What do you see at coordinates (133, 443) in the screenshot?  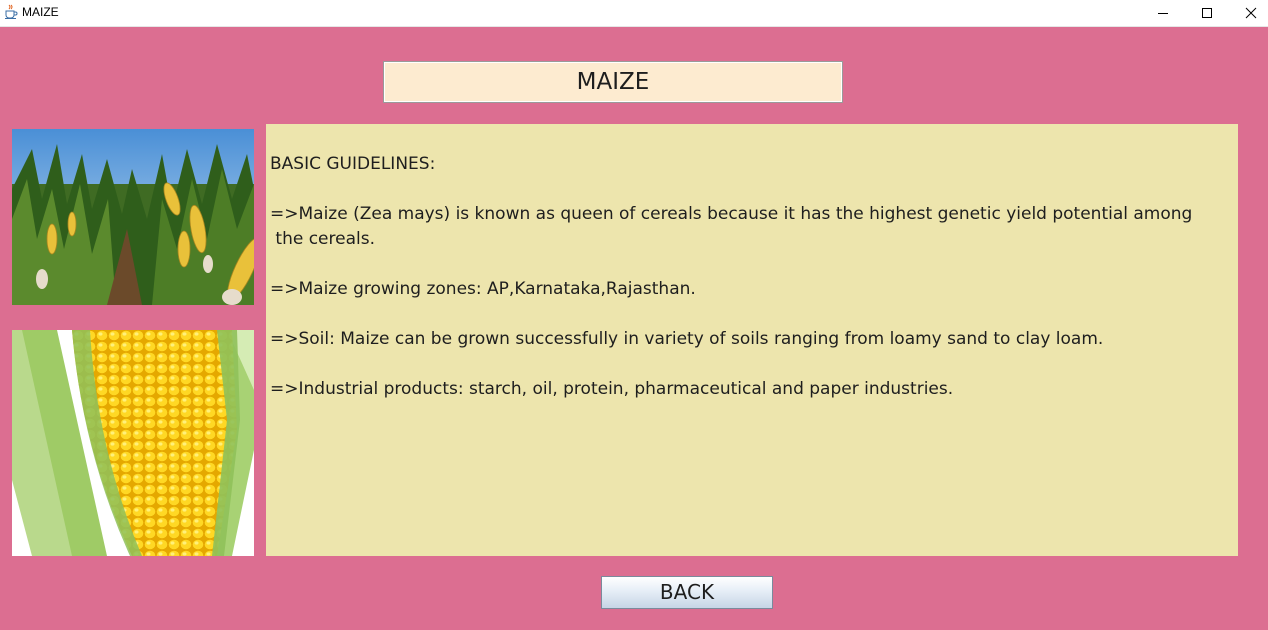 I see `corn-cob-photo` at bounding box center [133, 443].